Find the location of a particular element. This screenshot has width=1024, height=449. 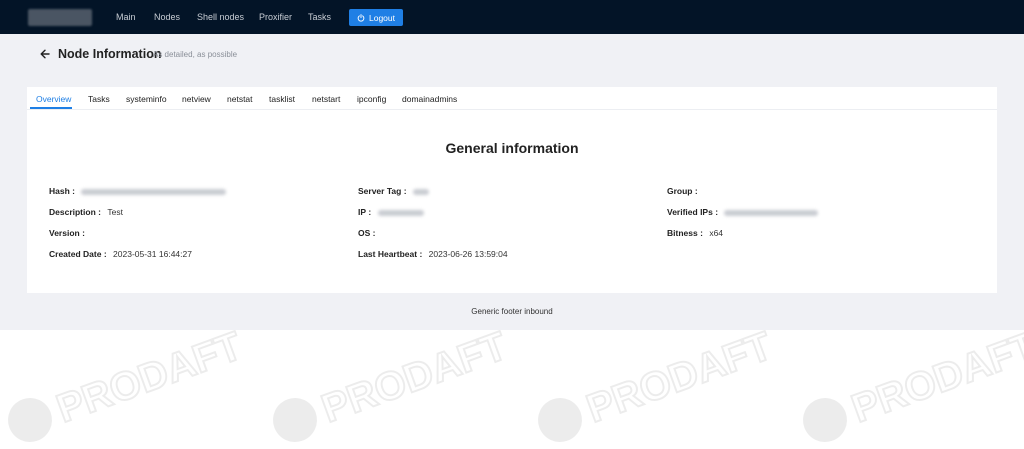

logout-button: Logout is located at coordinates (376, 17).